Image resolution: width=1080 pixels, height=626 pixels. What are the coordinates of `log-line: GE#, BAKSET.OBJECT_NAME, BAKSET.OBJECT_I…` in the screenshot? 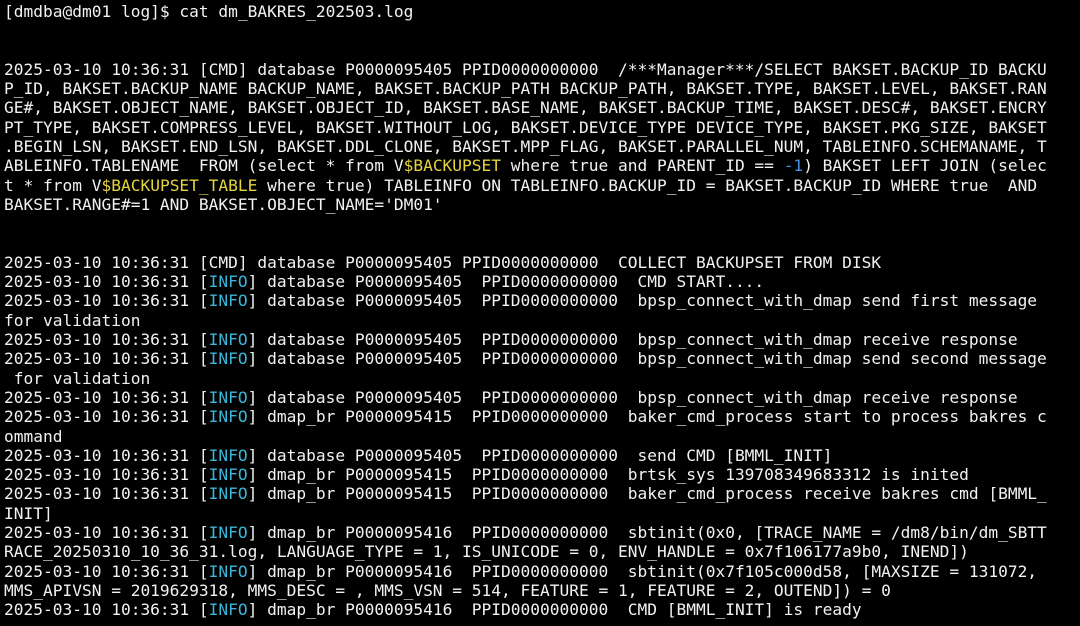 It's located at (540, 107).